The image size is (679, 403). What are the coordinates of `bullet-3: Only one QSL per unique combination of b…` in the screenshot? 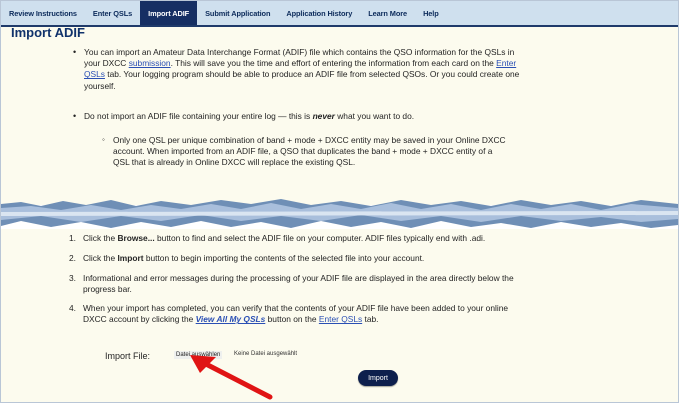 It's located at (393, 152).